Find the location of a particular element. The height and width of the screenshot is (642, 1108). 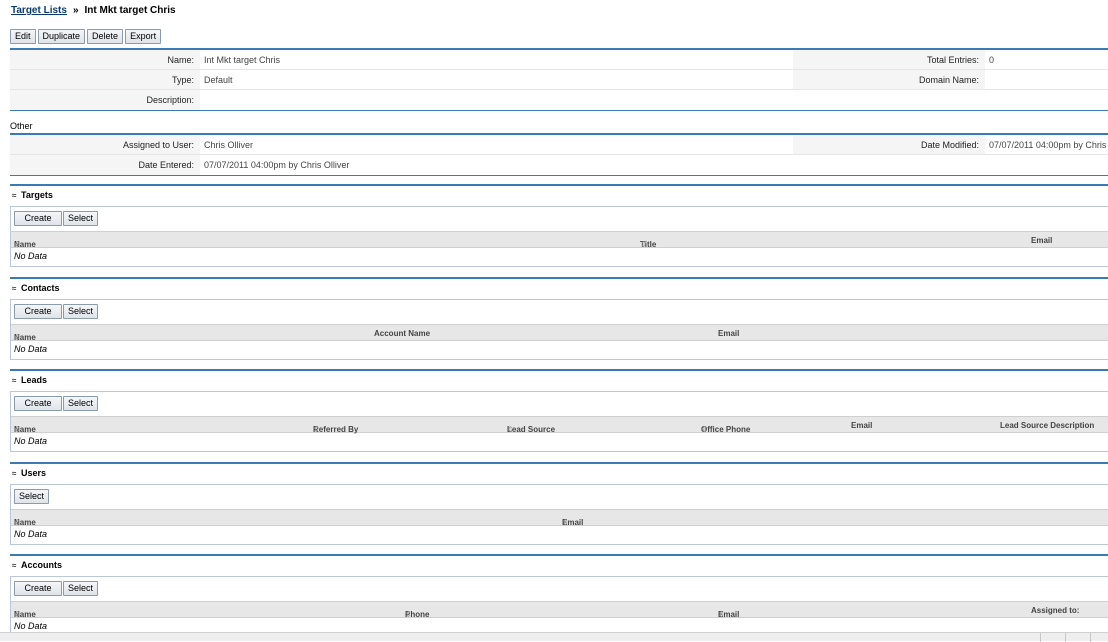

detail-row-type: Type: Default Domain Name: is located at coordinates (559, 80).